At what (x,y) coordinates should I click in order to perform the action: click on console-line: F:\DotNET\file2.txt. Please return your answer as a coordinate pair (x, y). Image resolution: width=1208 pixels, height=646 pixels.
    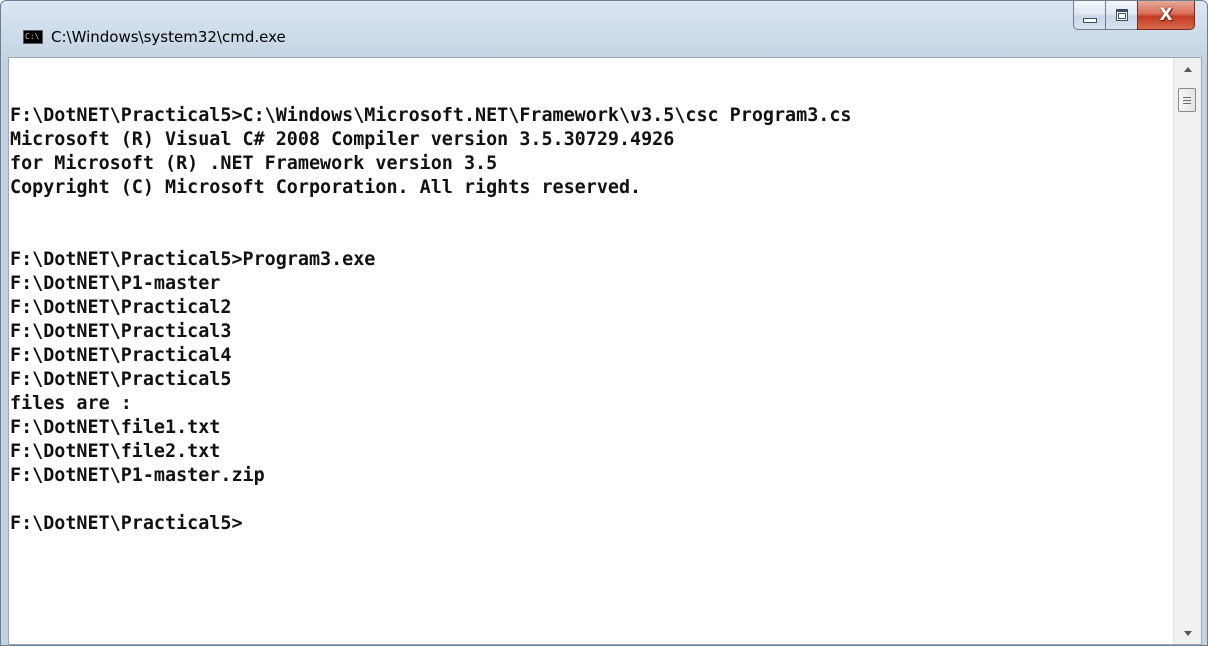
    Looking at the image, I should click on (115, 451).